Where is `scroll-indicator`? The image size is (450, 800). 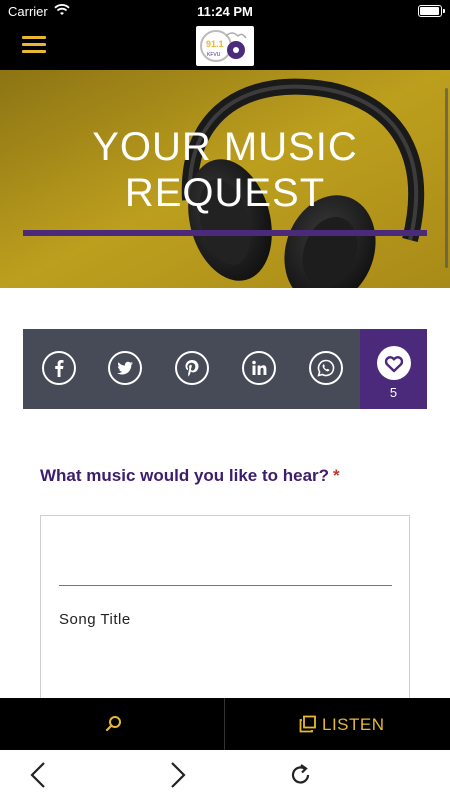
scroll-indicator is located at coordinates (446, 178).